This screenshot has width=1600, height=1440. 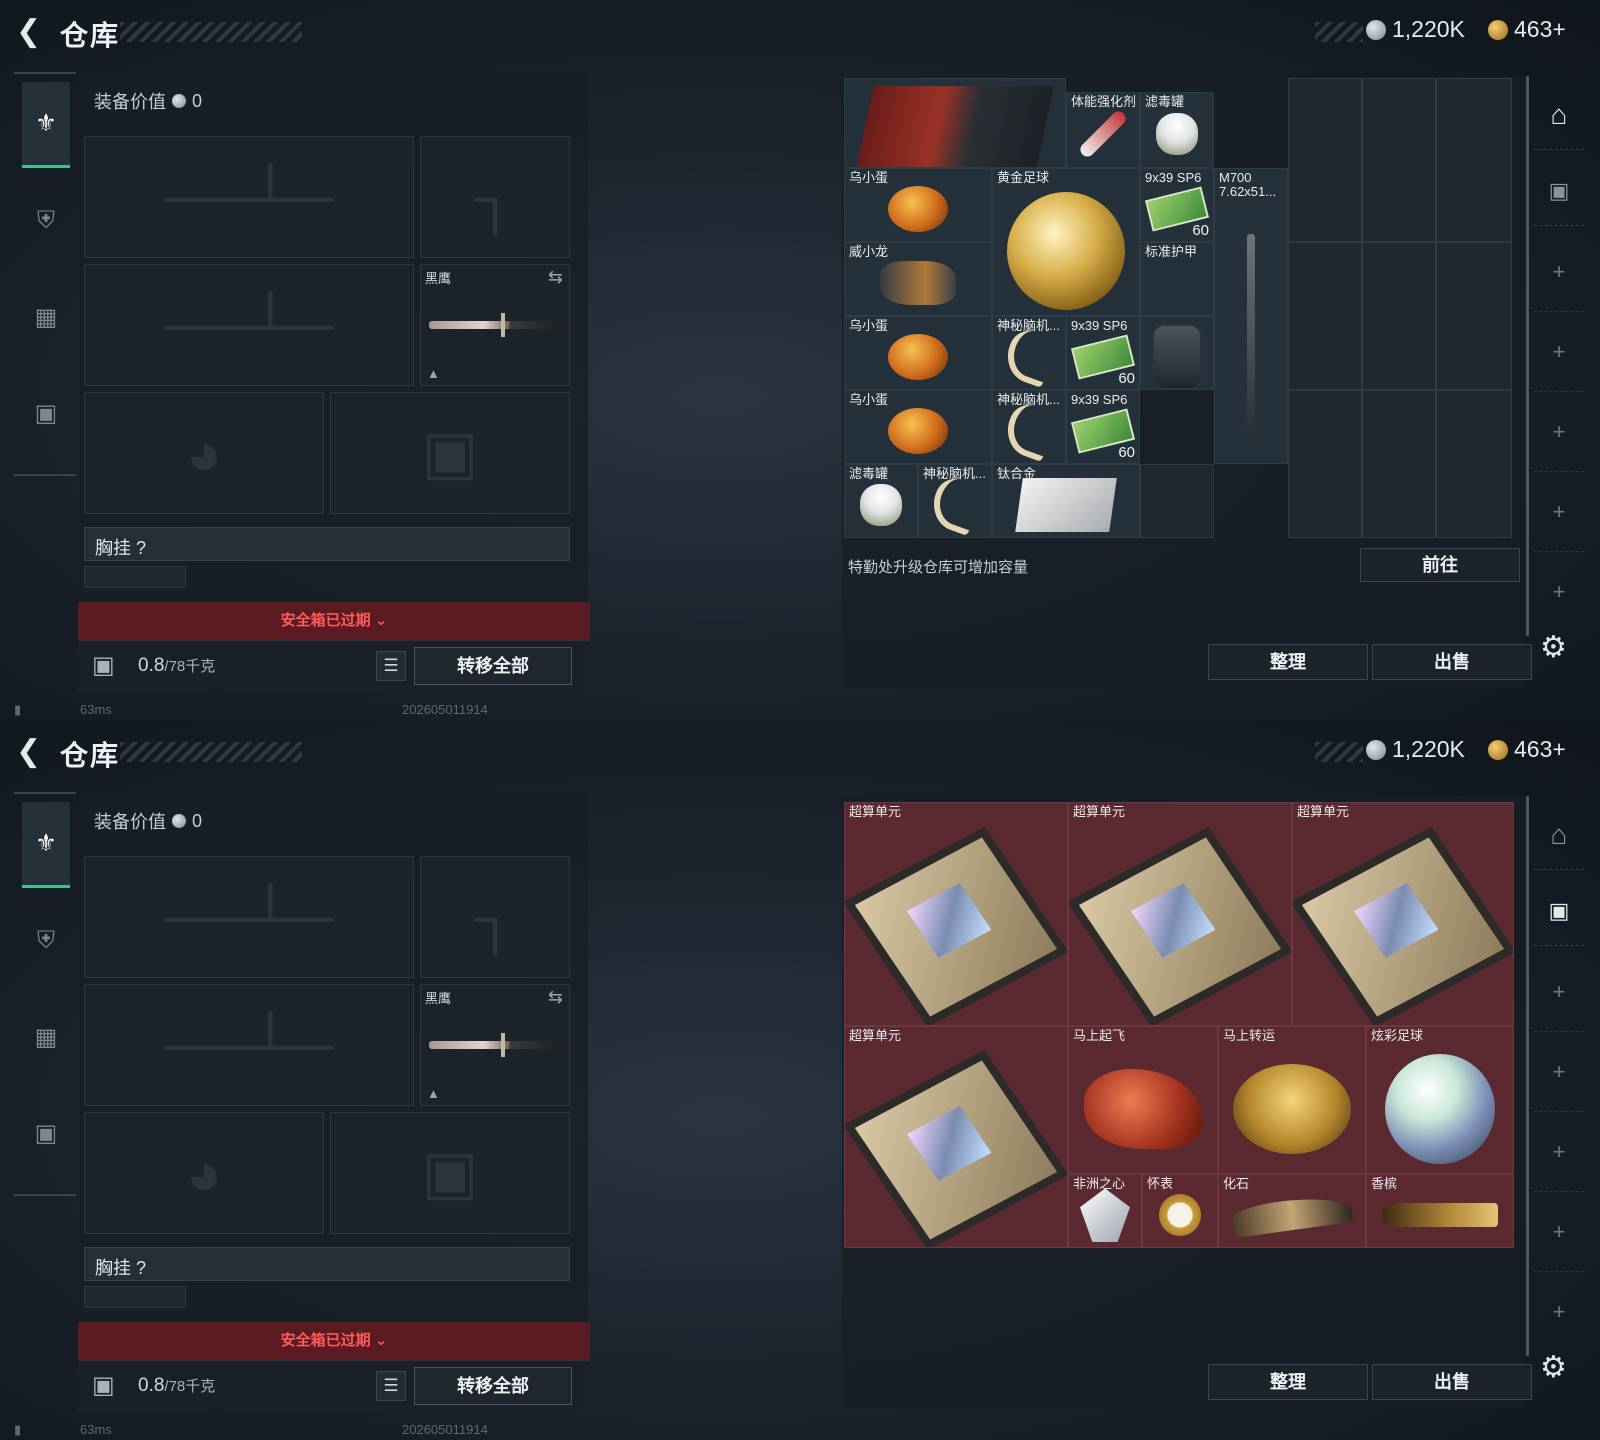 I want to click on storage-item: 钛合金, so click(x=1066, y=501).